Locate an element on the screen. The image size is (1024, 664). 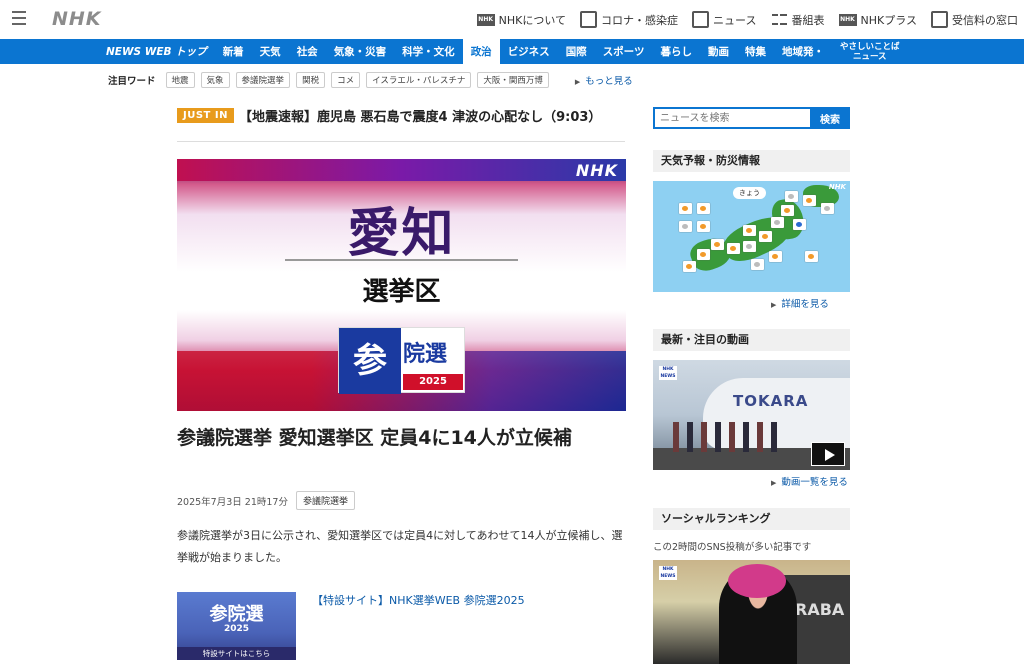
grid-icon is located at coordinates (779, 19).